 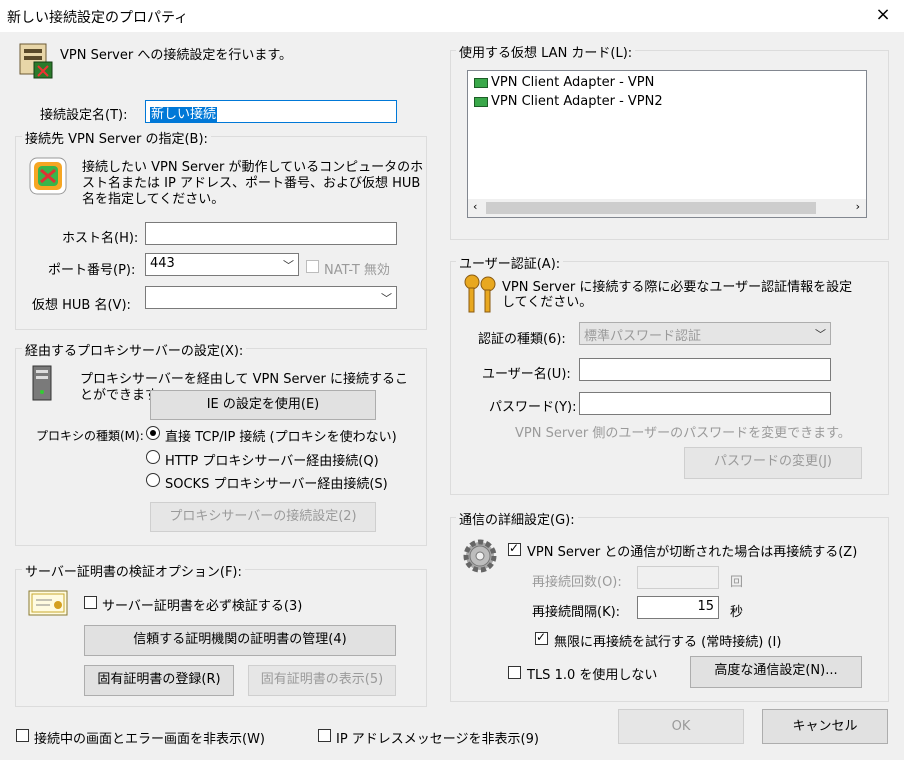 I want to click on verify-cert-label: サーバー証明書を必ず検証する(3), so click(x=202, y=606).